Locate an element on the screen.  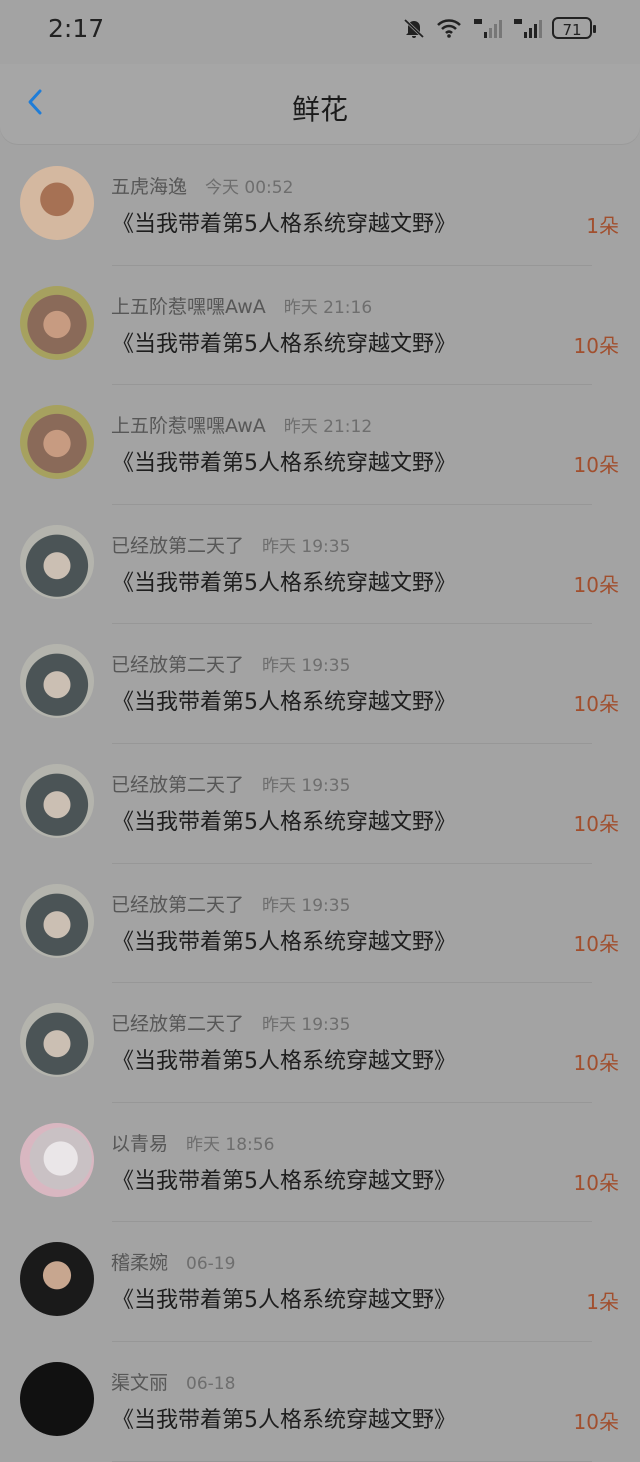
header: 鲜花 is located at coordinates (320, 104).